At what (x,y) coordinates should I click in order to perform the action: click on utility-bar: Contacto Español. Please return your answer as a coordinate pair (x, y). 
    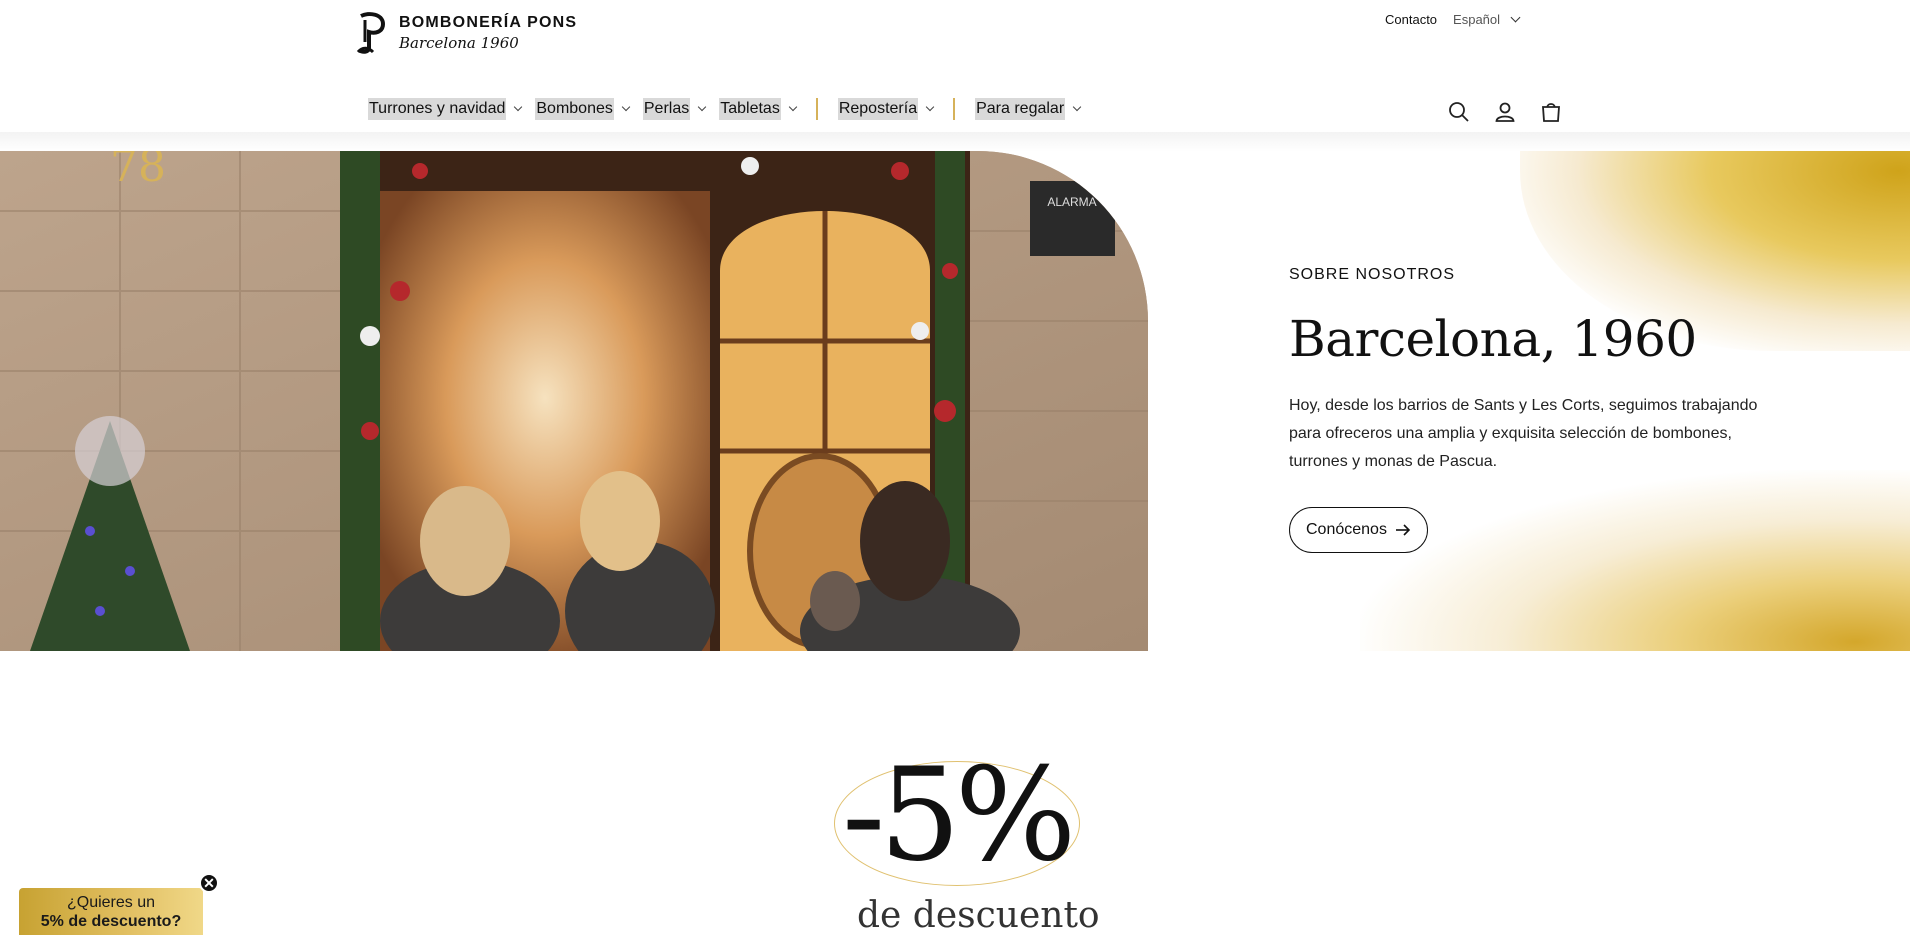
    Looking at the image, I should click on (1453, 19).